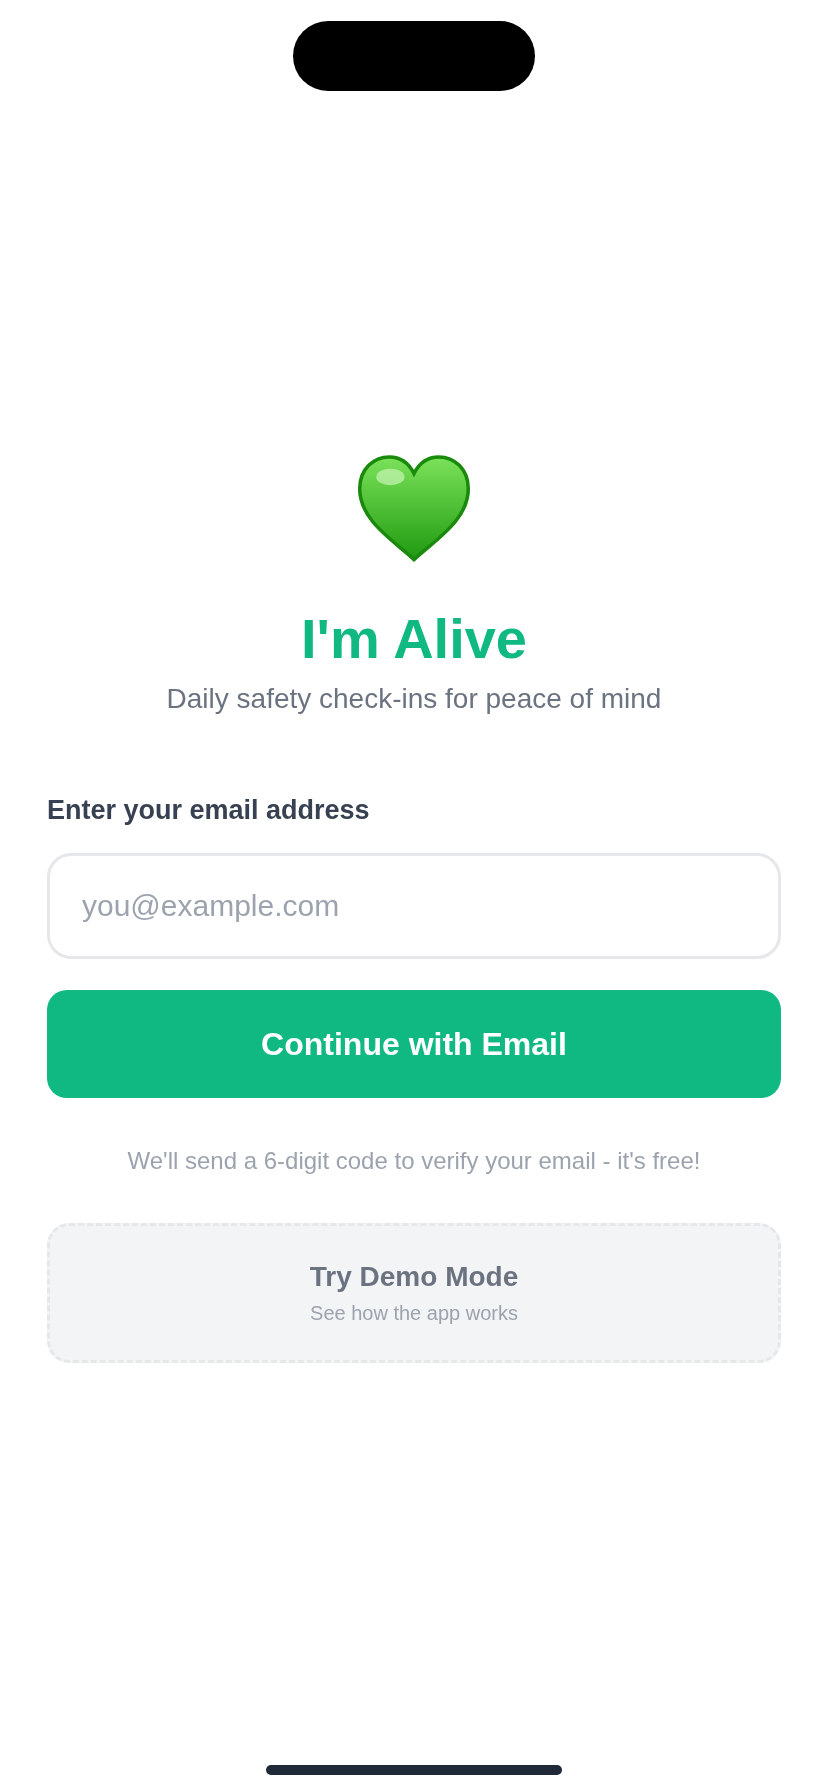 The height and width of the screenshot is (1791, 828). I want to click on demo-mode-button: Try Demo Mode See how the app works, so click(414, 1293).